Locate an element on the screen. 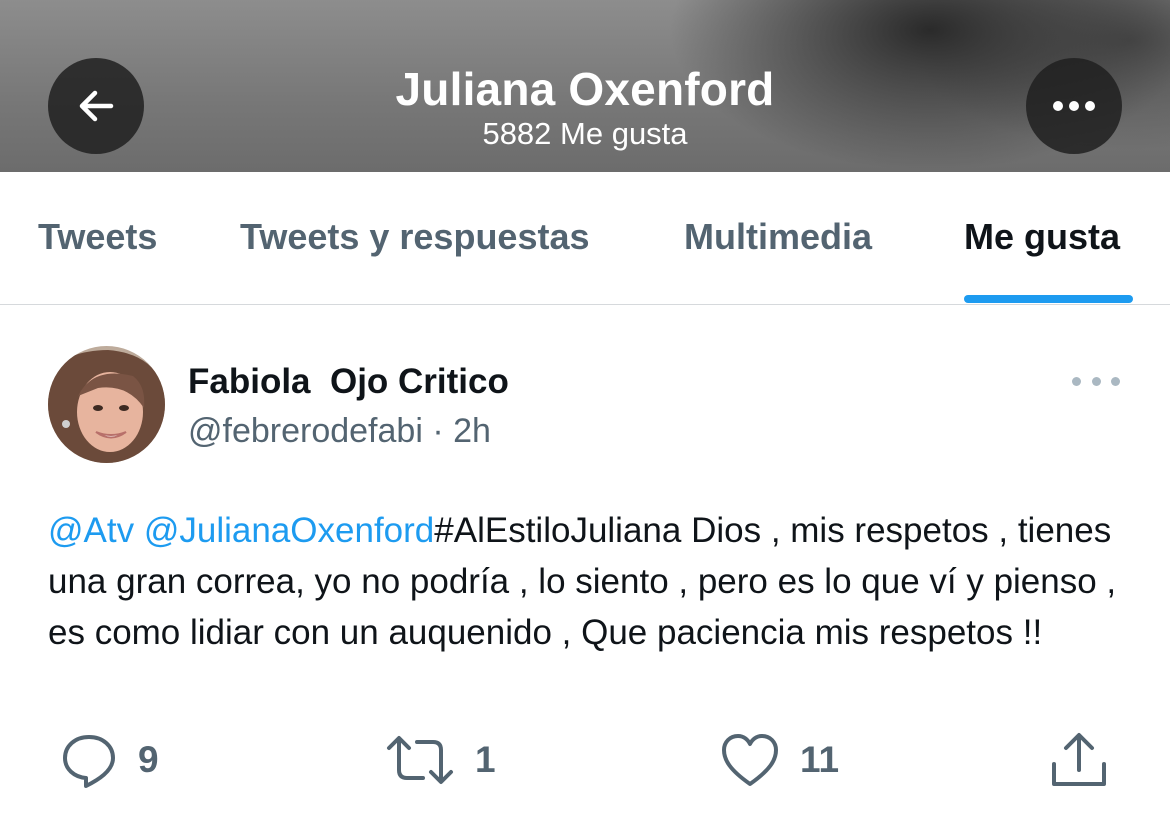 The image size is (1170, 830). like-button: 11 is located at coordinates (779, 760).